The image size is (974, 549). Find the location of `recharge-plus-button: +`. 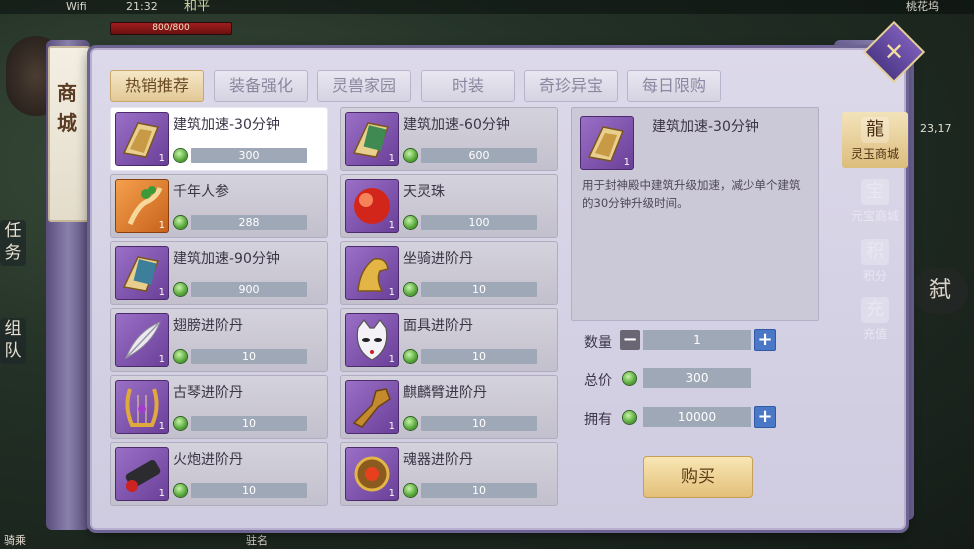

recharge-plus-button: + is located at coordinates (765, 417).